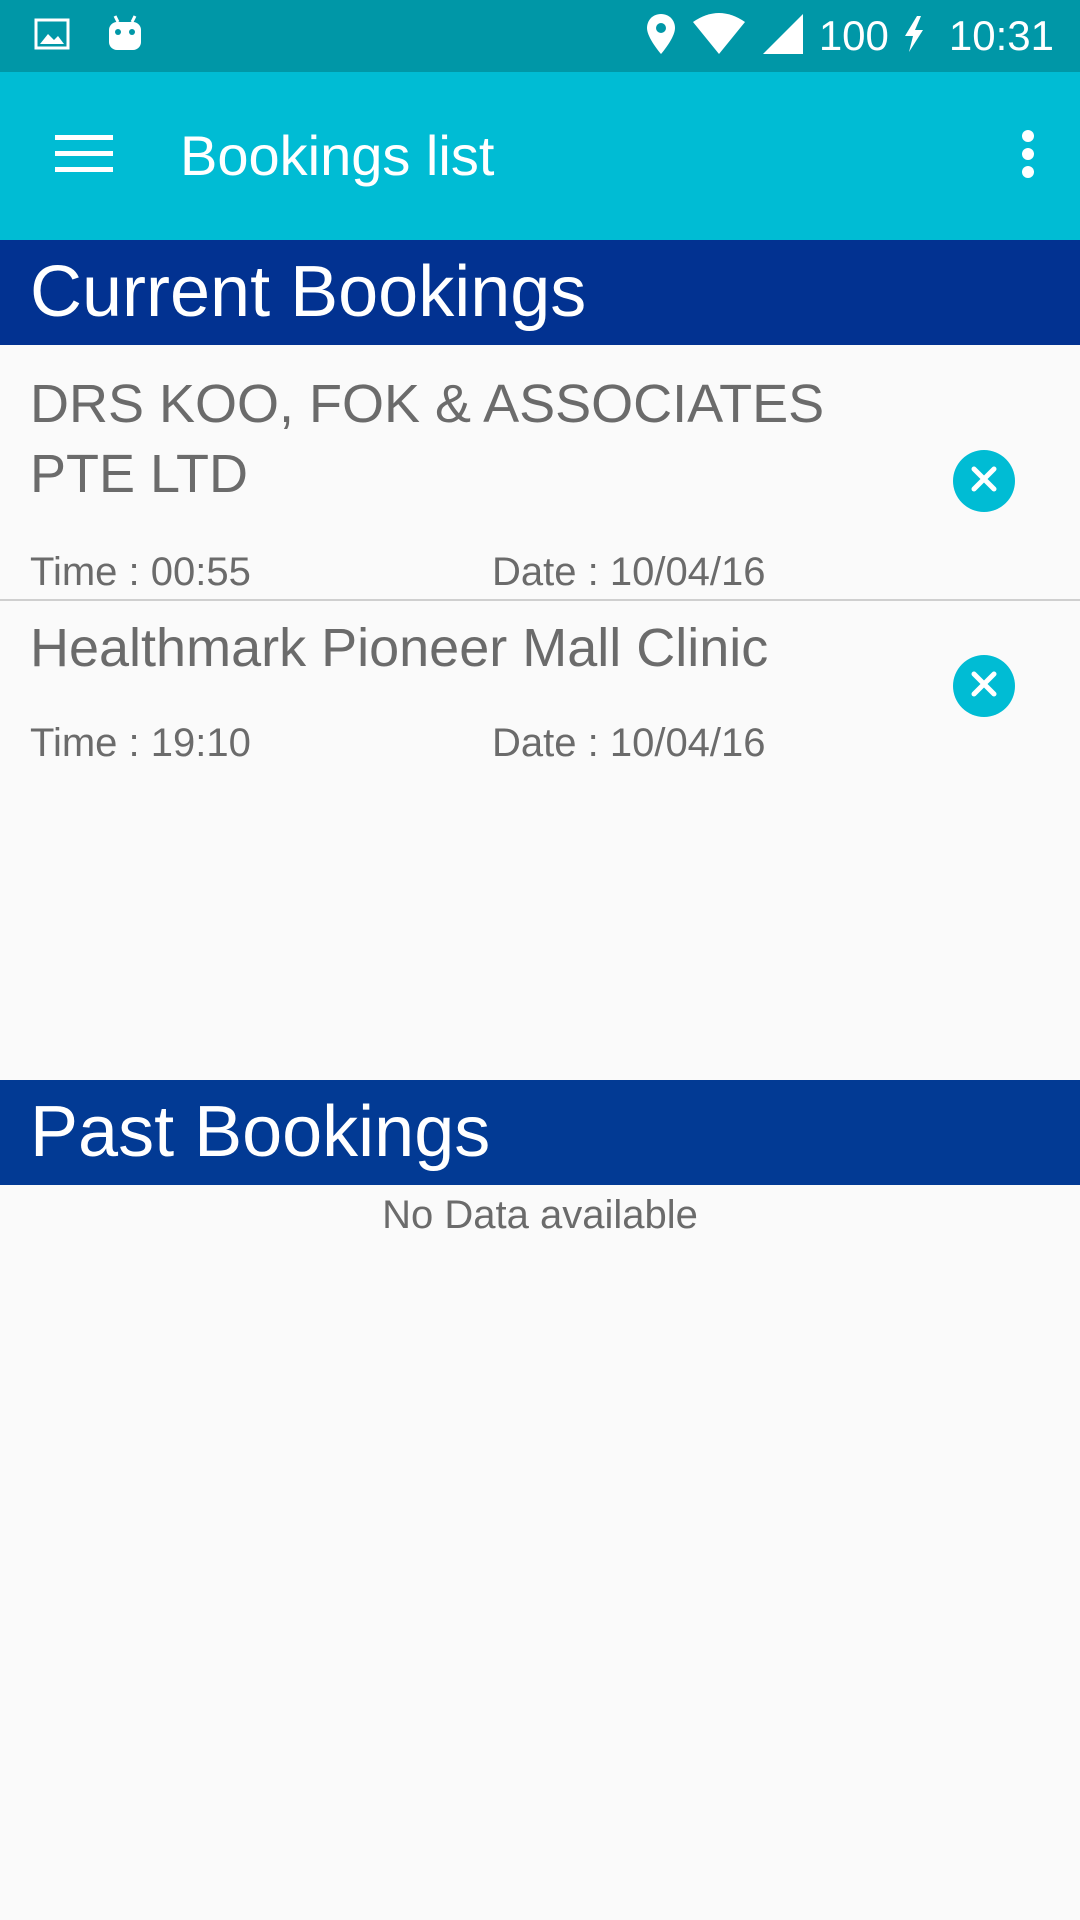  Describe the element at coordinates (1001, 35) in the screenshot. I see `clock: 10:31` at that location.